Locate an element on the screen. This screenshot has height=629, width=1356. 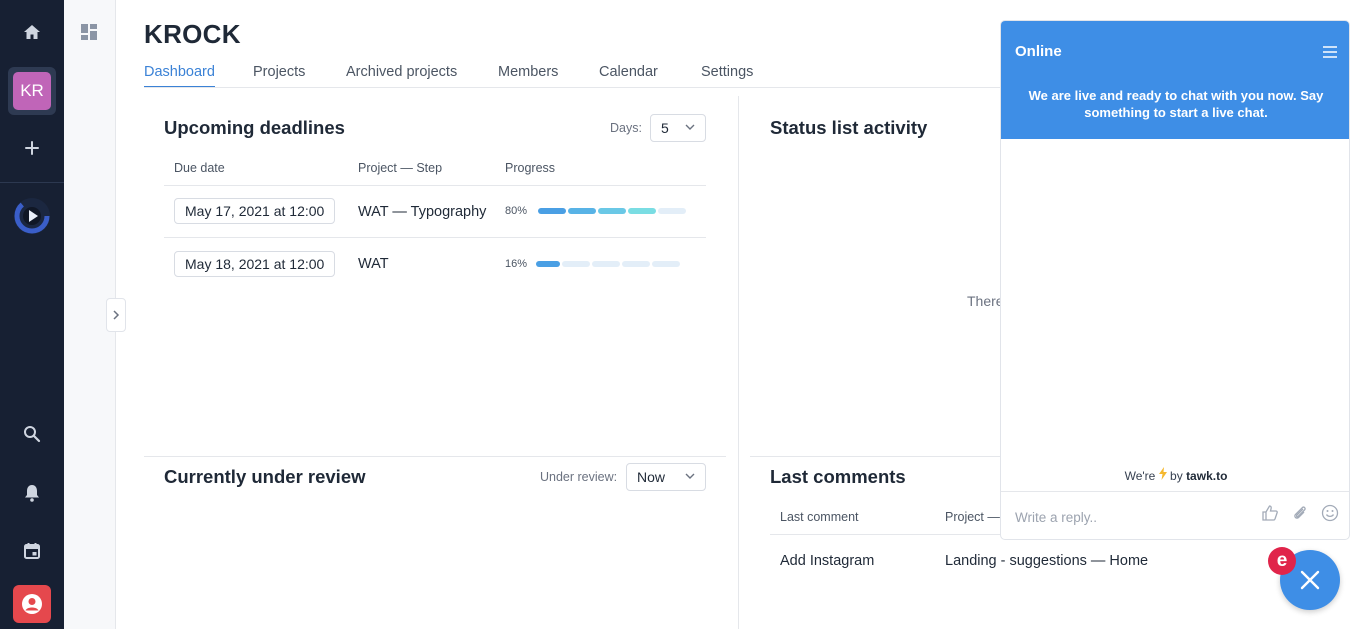
user-icon is located at coordinates (32, 604).